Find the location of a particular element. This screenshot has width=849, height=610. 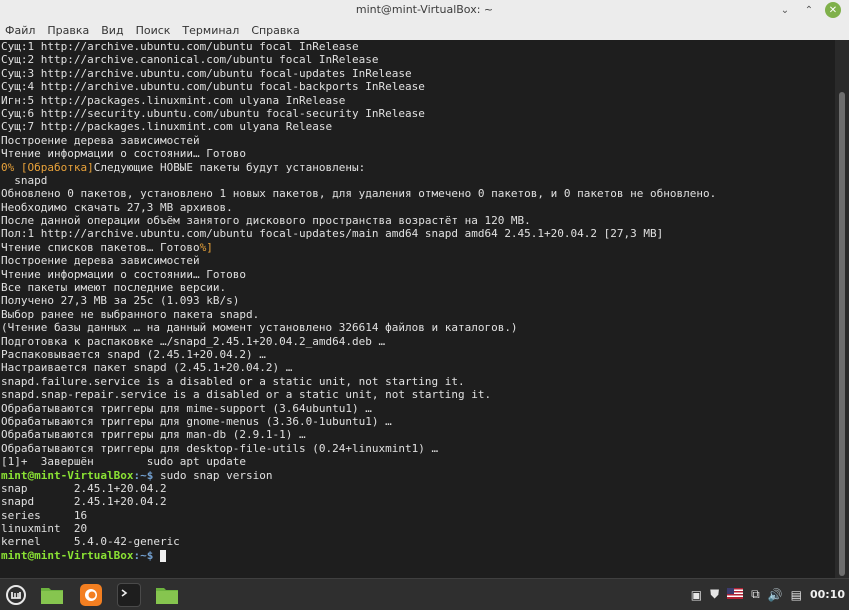

progress-indicator: %] is located at coordinates (206, 247).